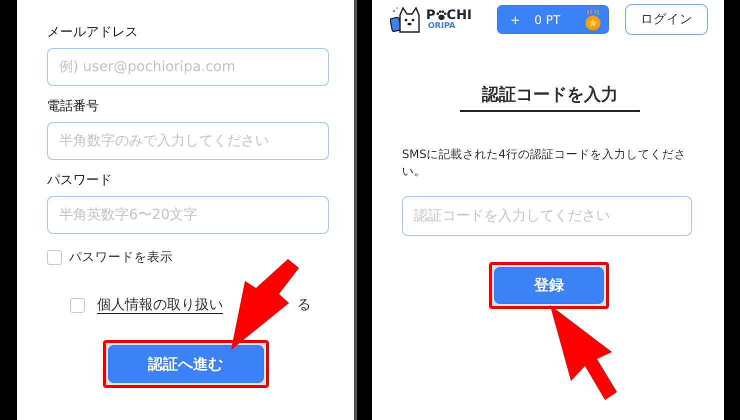  What do you see at coordinates (441, 15) in the screenshot?
I see `paw-icon` at bounding box center [441, 15].